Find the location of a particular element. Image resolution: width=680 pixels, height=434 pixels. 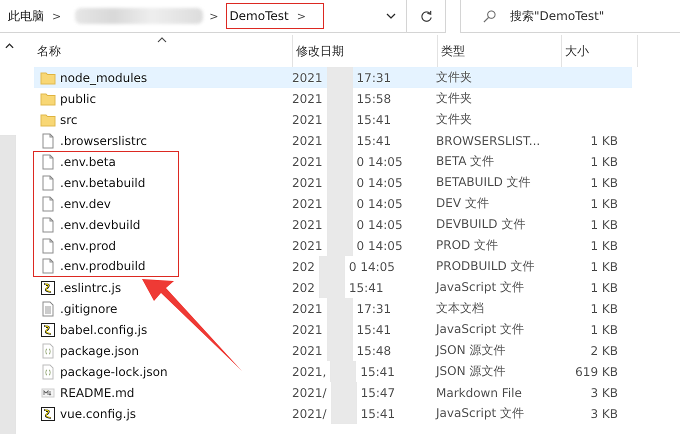

file-row: .gitignore 2021 17:31 文本文档 1 KB is located at coordinates (333, 308).